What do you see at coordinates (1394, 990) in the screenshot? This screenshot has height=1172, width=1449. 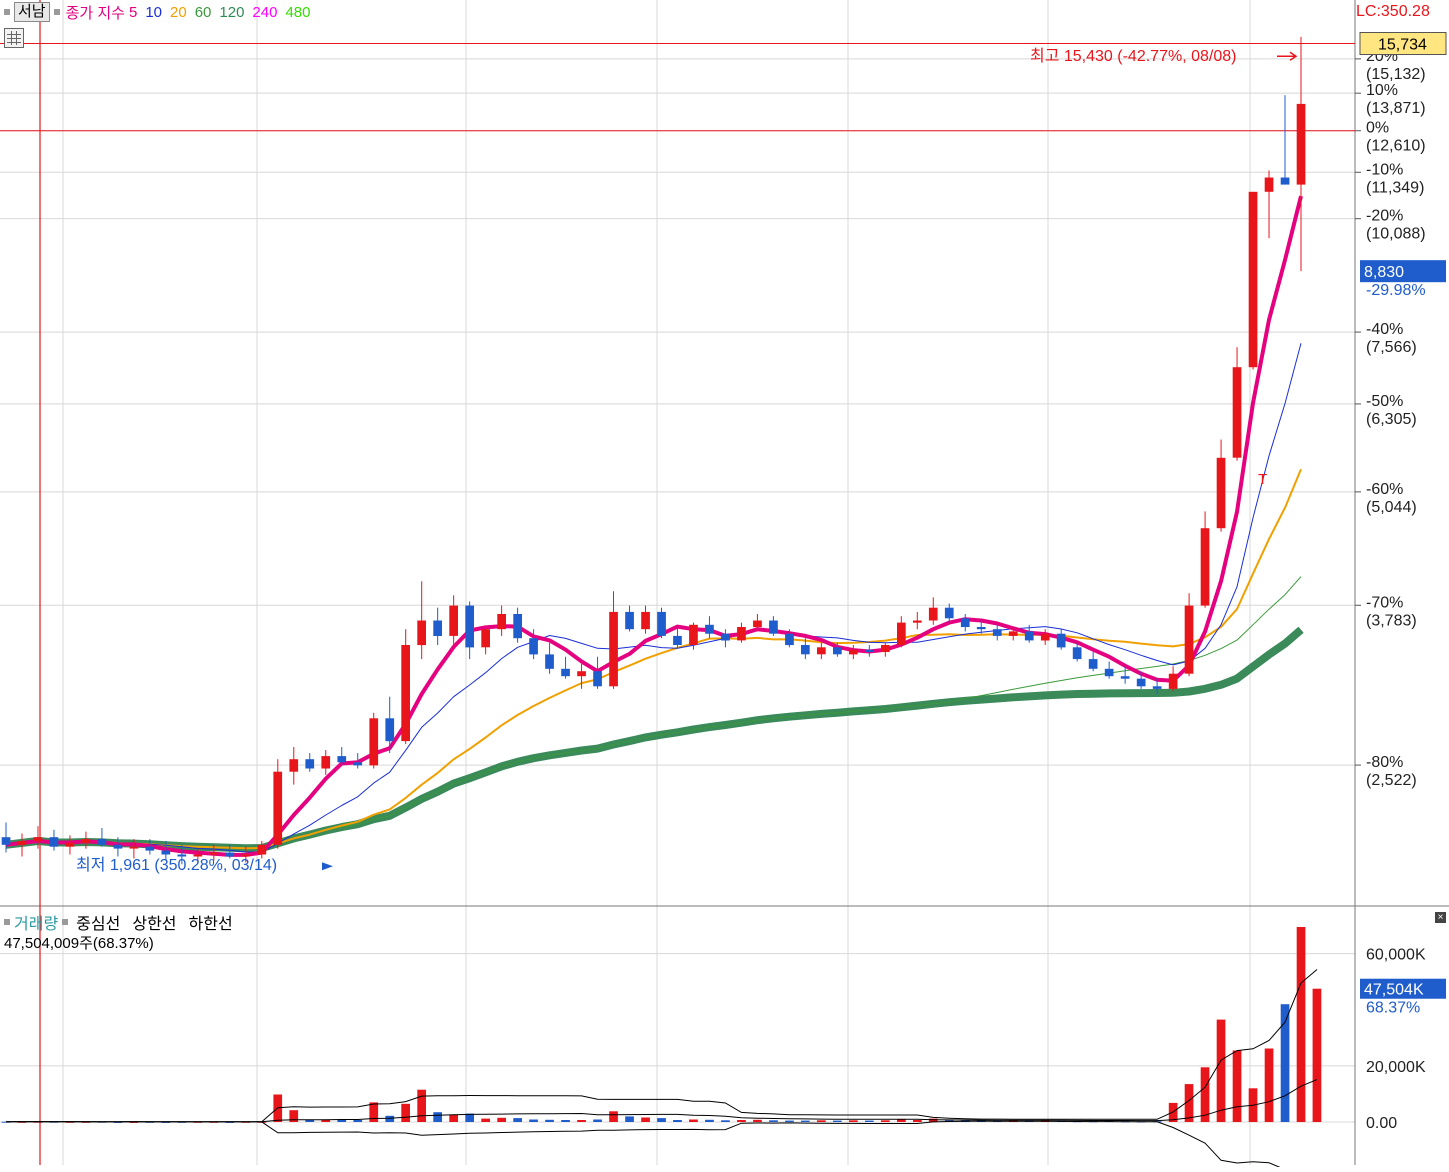 I see `volume-current-label: 47,504K` at bounding box center [1394, 990].